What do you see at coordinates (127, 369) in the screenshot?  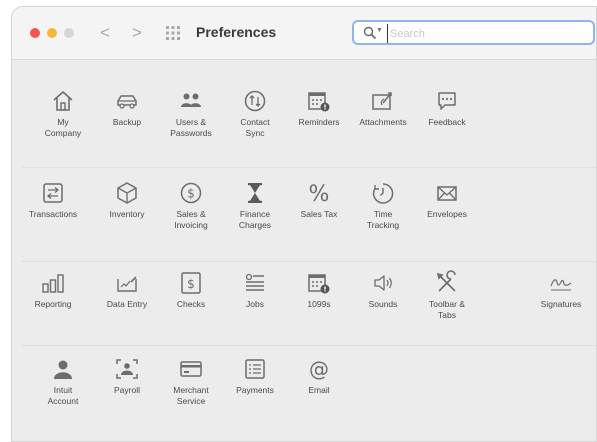 I see `payroll-icon` at bounding box center [127, 369].